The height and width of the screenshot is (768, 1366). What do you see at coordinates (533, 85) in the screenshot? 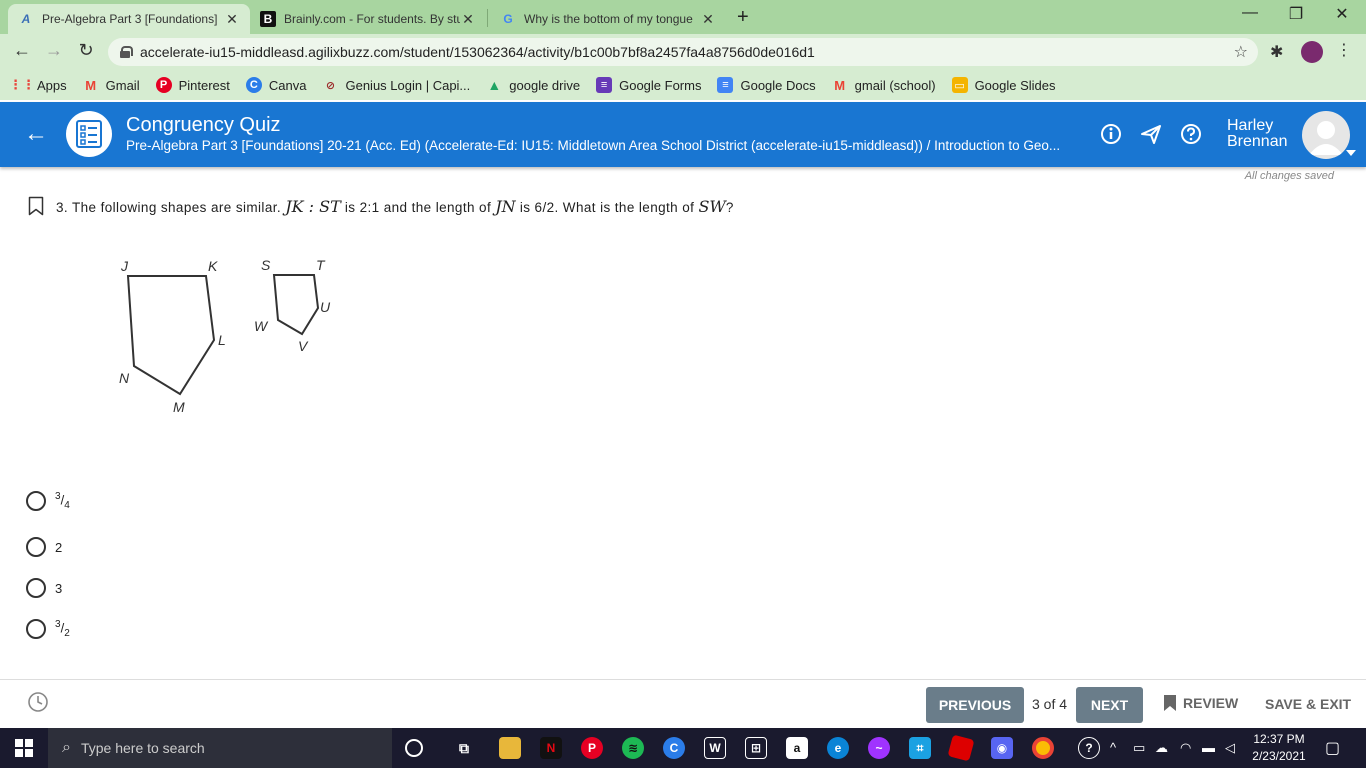
I see `bookmark-google-drive: ▲ google drive` at bounding box center [533, 85].